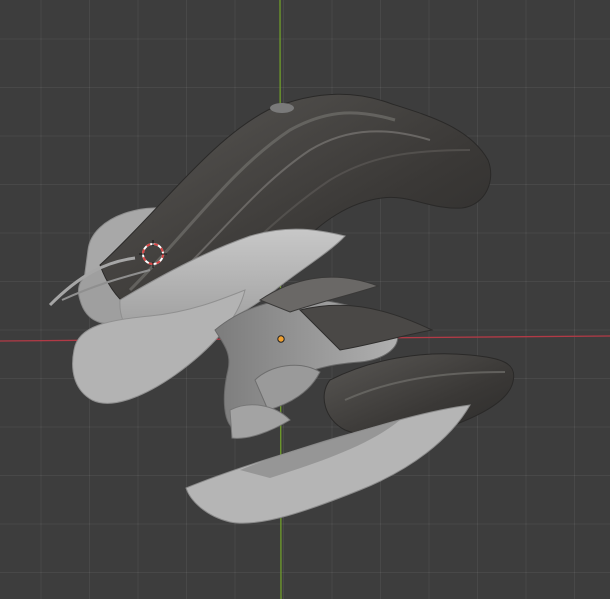  I want to click on mesh-top-nub, so click(282, 108).